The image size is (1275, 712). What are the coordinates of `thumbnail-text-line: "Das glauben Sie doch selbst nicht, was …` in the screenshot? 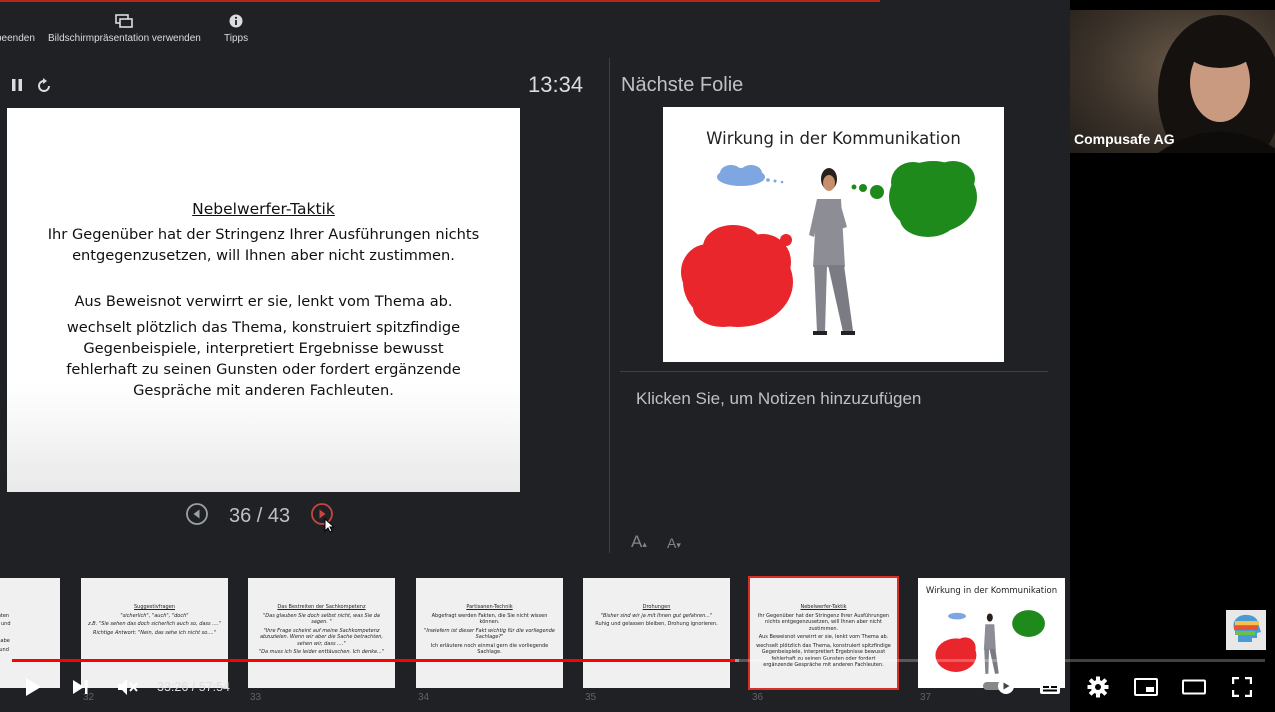 It's located at (321, 619).